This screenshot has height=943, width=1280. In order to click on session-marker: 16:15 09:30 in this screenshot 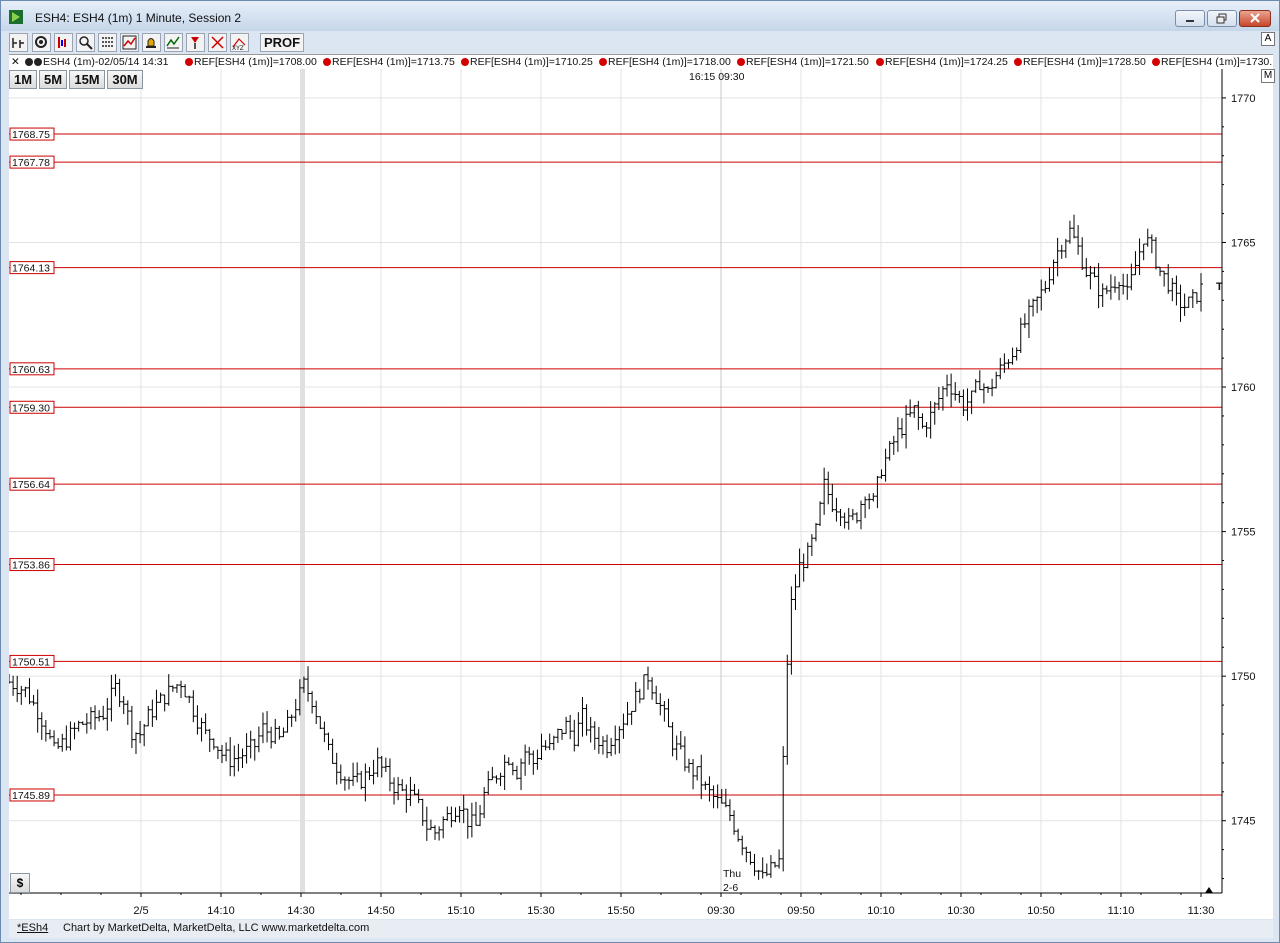, I will do `click(717, 77)`.